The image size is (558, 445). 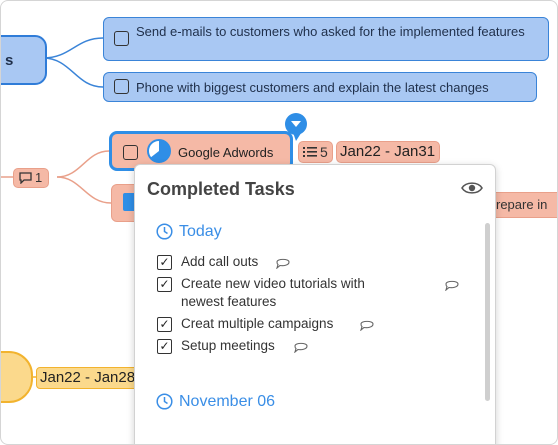 I want to click on date-range-text: Jan22 - Jan31, so click(x=388, y=151).